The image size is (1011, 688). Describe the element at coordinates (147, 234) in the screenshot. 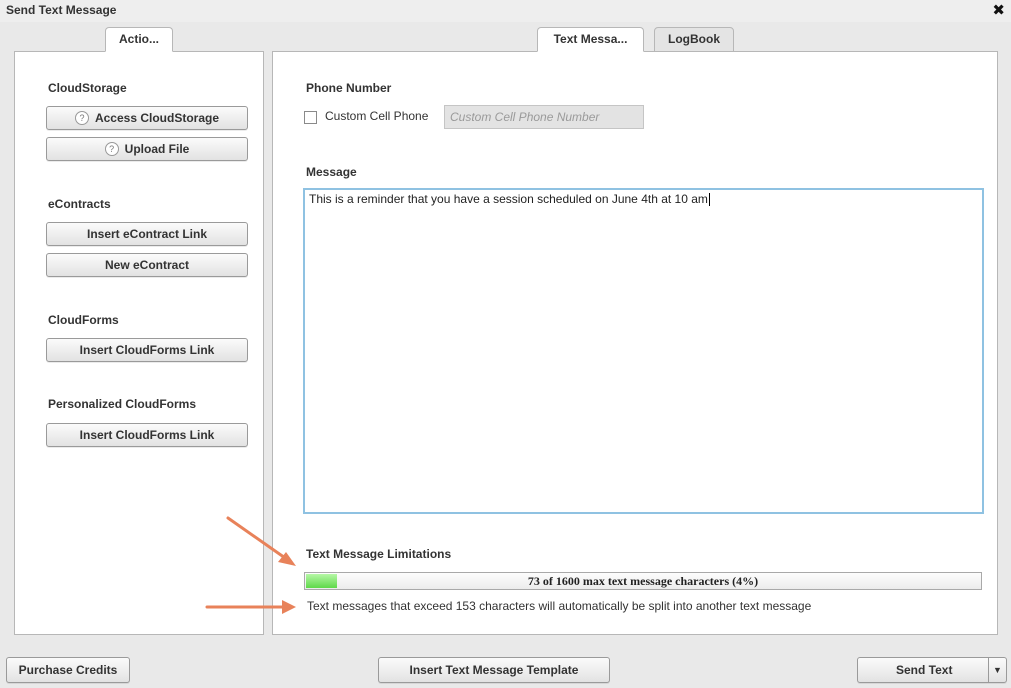

I see `insert-econtract-link-button: Insert eContract Link` at that location.